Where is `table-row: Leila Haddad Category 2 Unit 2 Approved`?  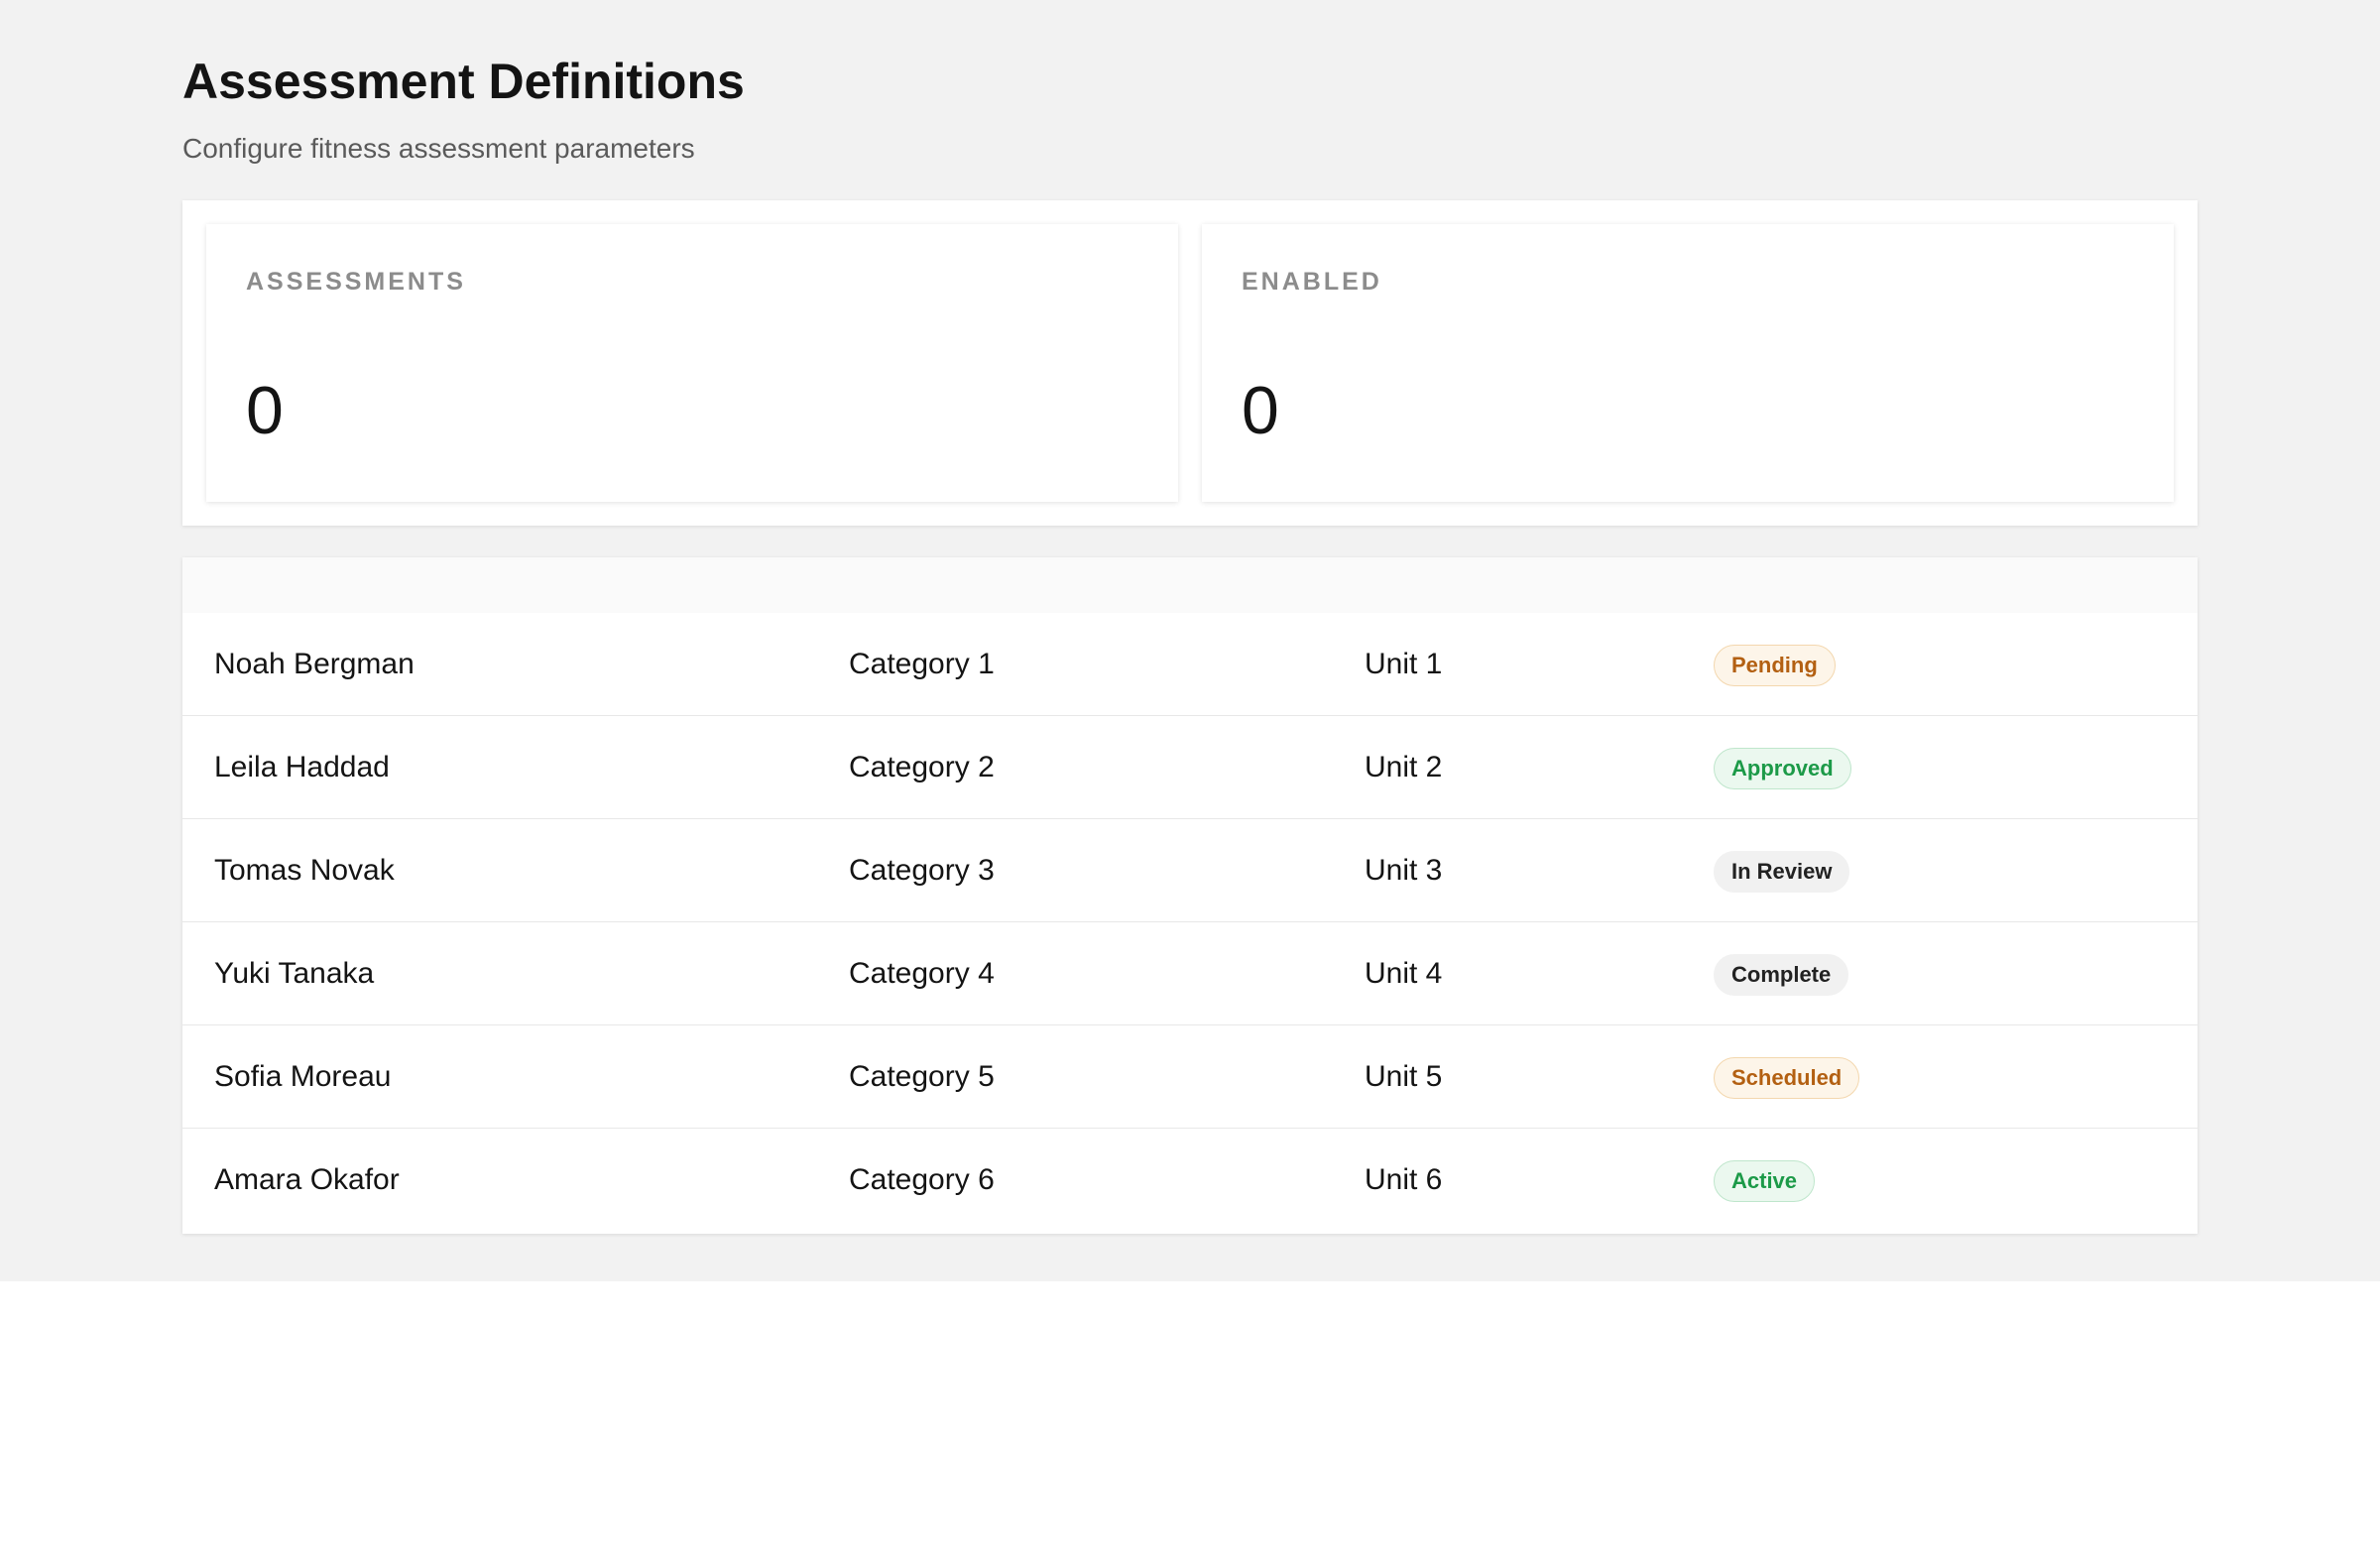
table-row: Leila Haddad Category 2 Unit 2 Approved is located at coordinates (1190, 767).